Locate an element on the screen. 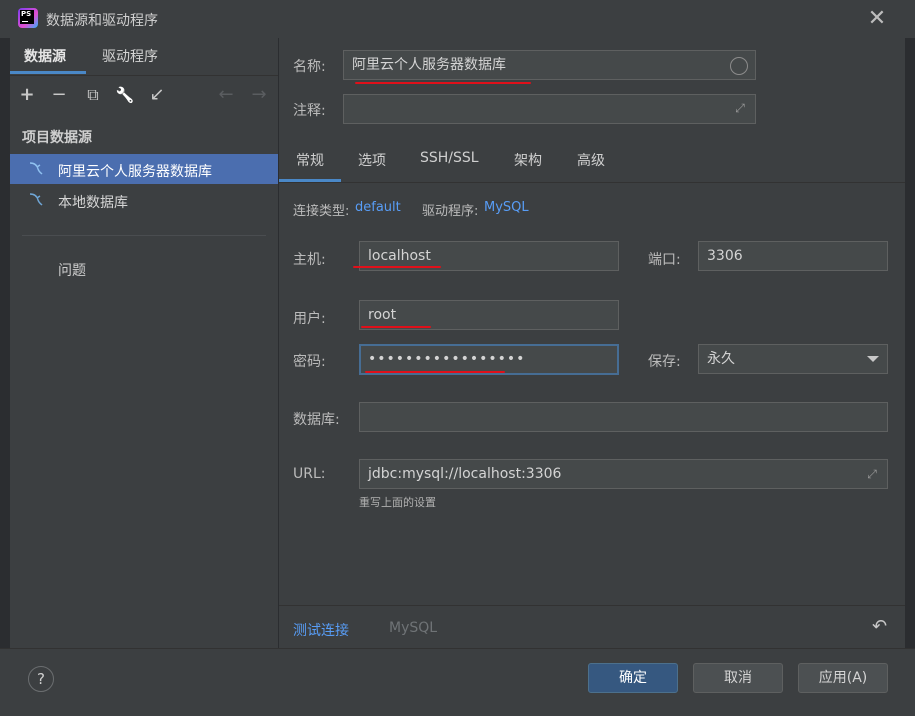  back-arrow-icon: ← is located at coordinates (226, 95).